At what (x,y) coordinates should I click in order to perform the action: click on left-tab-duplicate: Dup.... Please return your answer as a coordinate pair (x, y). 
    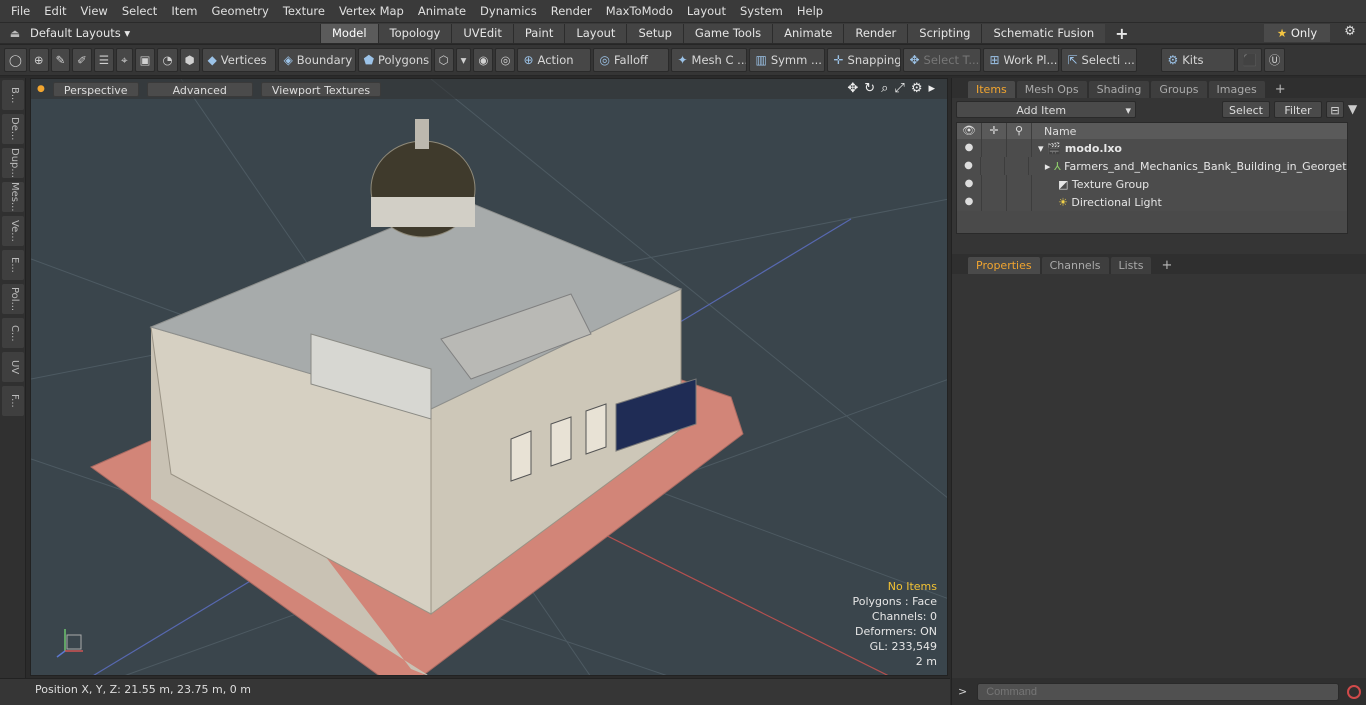
    Looking at the image, I should click on (13, 163).